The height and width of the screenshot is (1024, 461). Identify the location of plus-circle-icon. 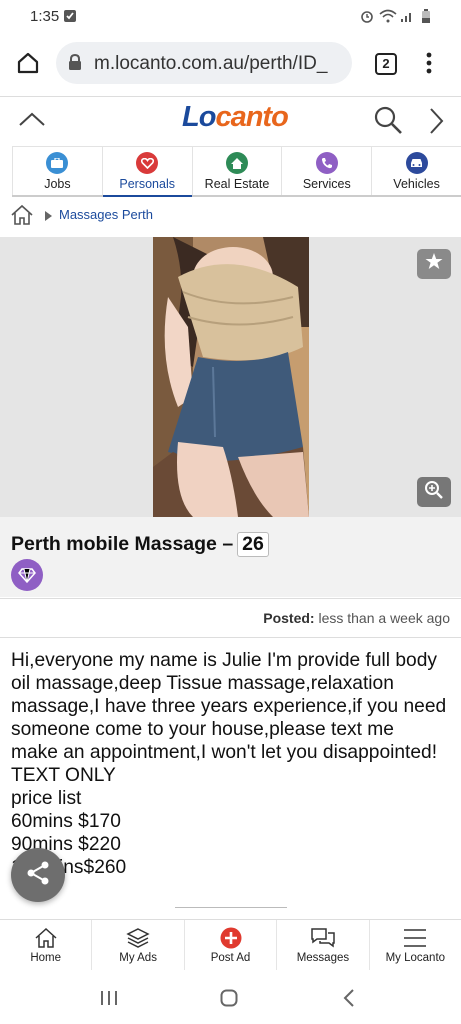
(230, 938).